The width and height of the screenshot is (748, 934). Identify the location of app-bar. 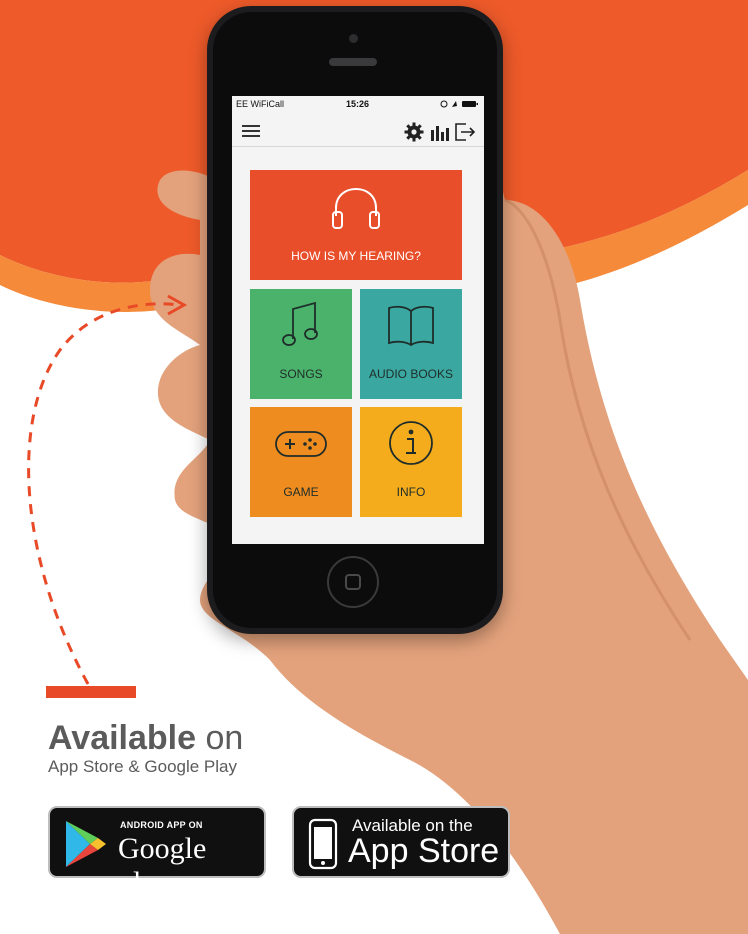
(358, 130).